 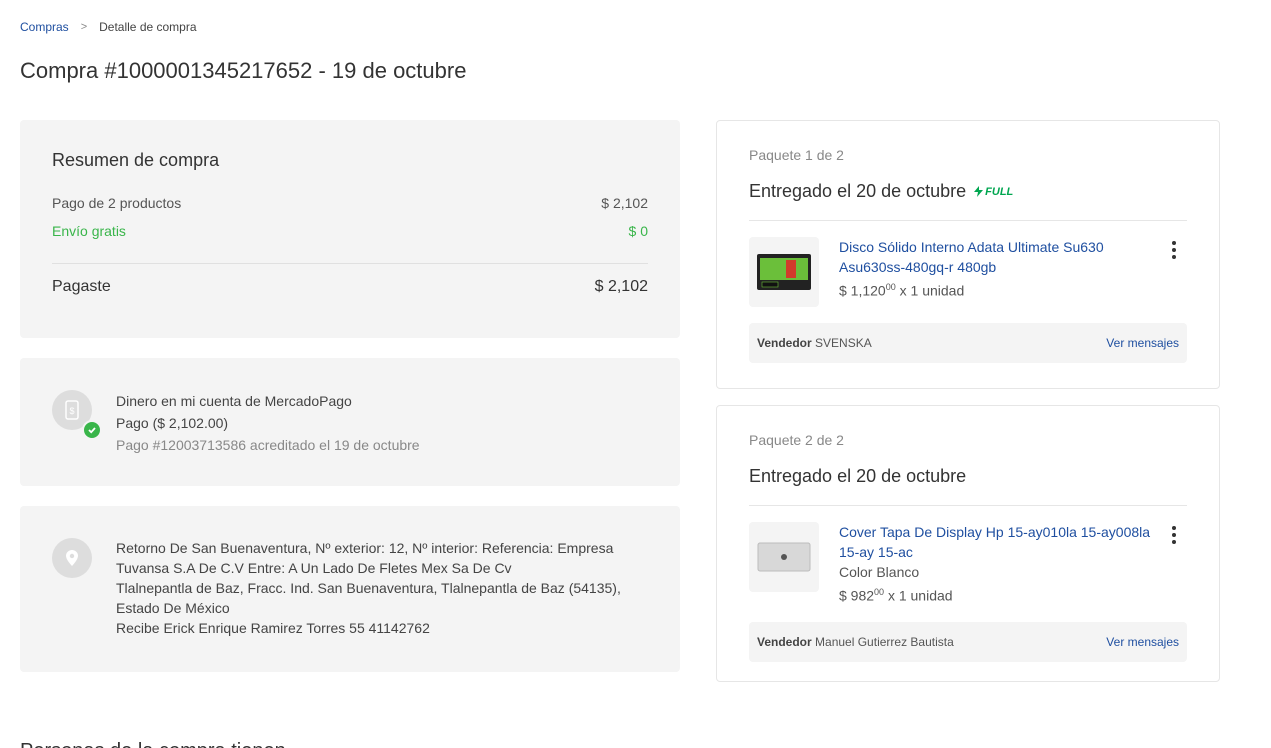 I want to click on package-status: Entregado el 20 de octubre, so click(x=968, y=476).